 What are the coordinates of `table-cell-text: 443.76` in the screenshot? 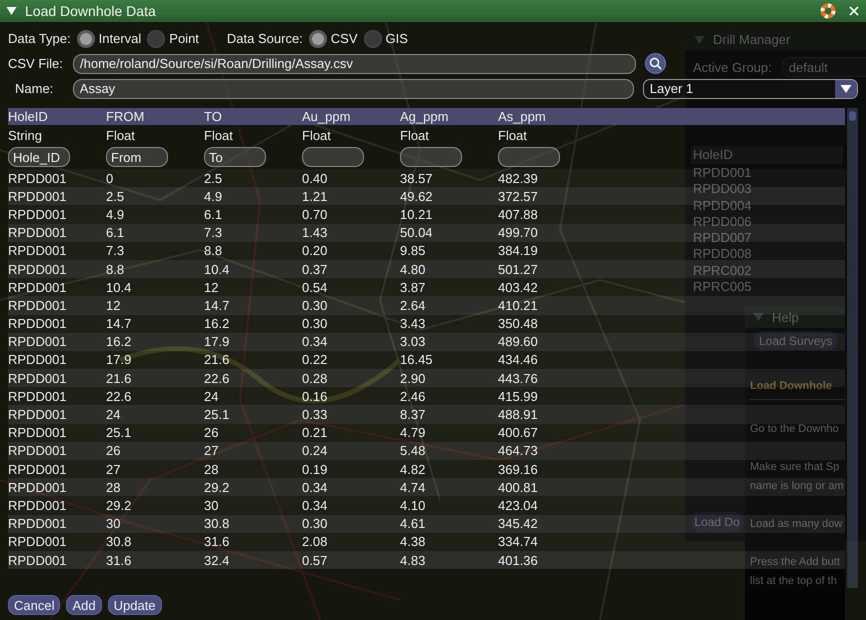 It's located at (518, 378).